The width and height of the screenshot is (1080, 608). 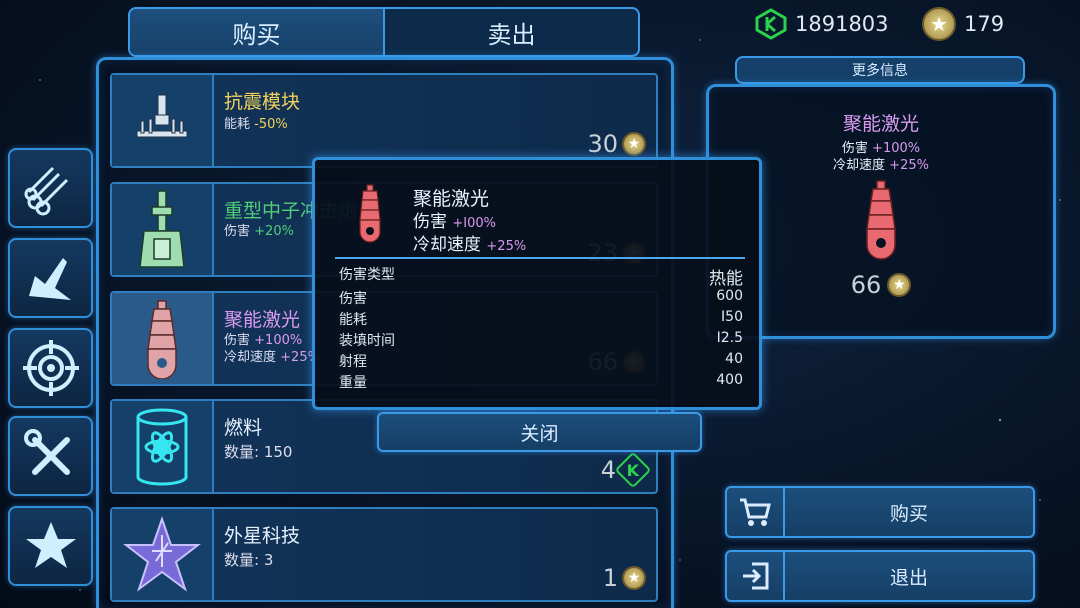 I want to click on close-button: 关闭, so click(x=539, y=432).